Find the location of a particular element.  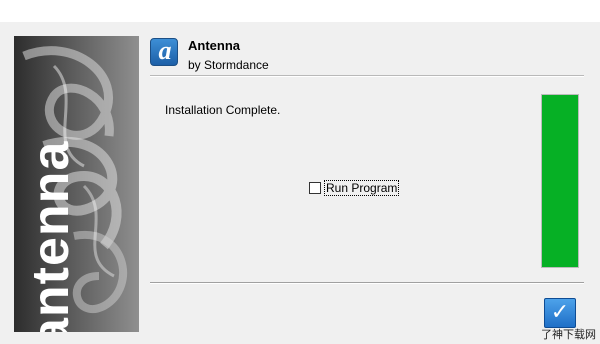

progress-fill is located at coordinates (560, 181).